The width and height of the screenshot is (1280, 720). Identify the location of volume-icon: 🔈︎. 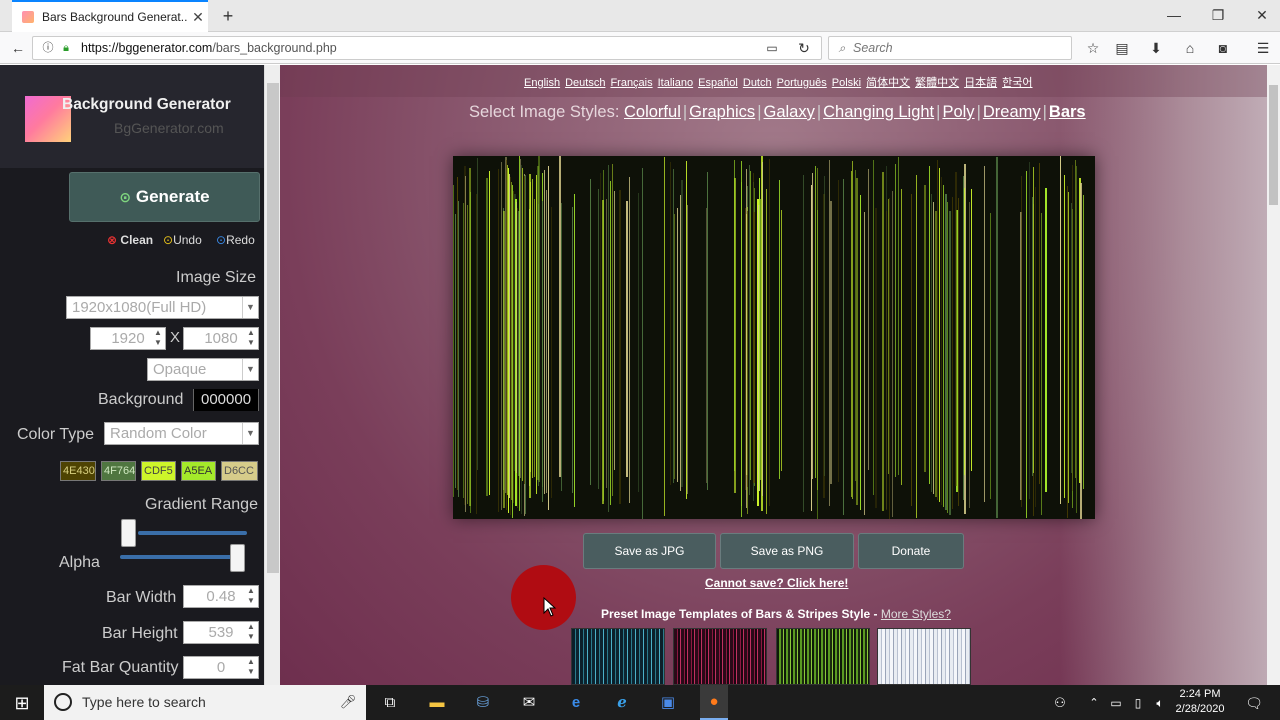
(1160, 703).